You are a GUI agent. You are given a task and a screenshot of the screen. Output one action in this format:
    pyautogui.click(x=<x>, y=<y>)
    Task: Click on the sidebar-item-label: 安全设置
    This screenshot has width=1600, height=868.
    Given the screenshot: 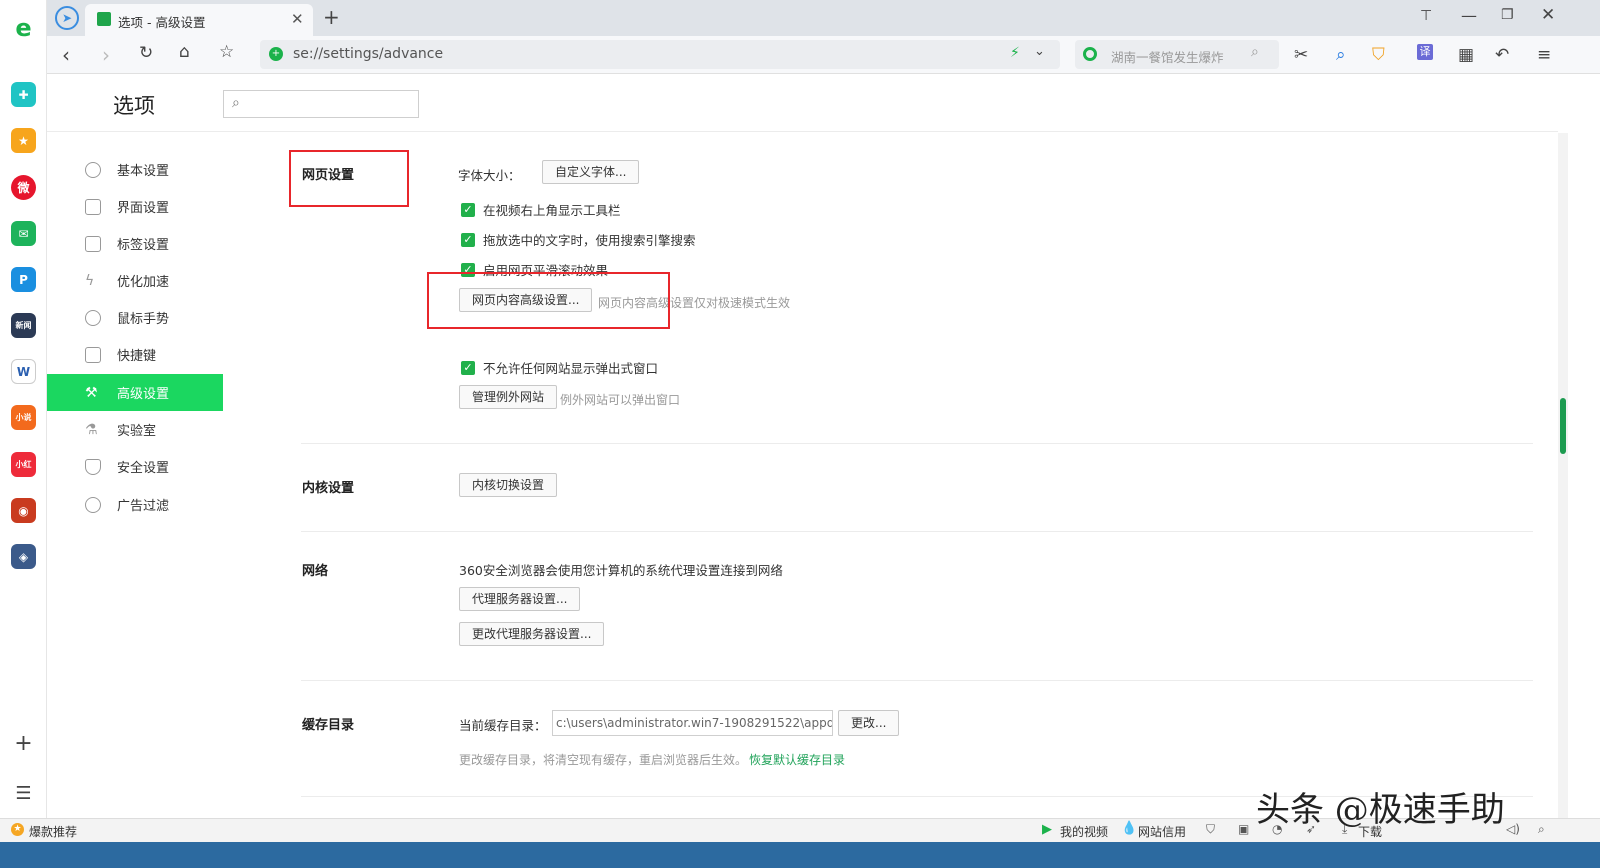 What is the action you would take?
    pyautogui.click(x=143, y=468)
    